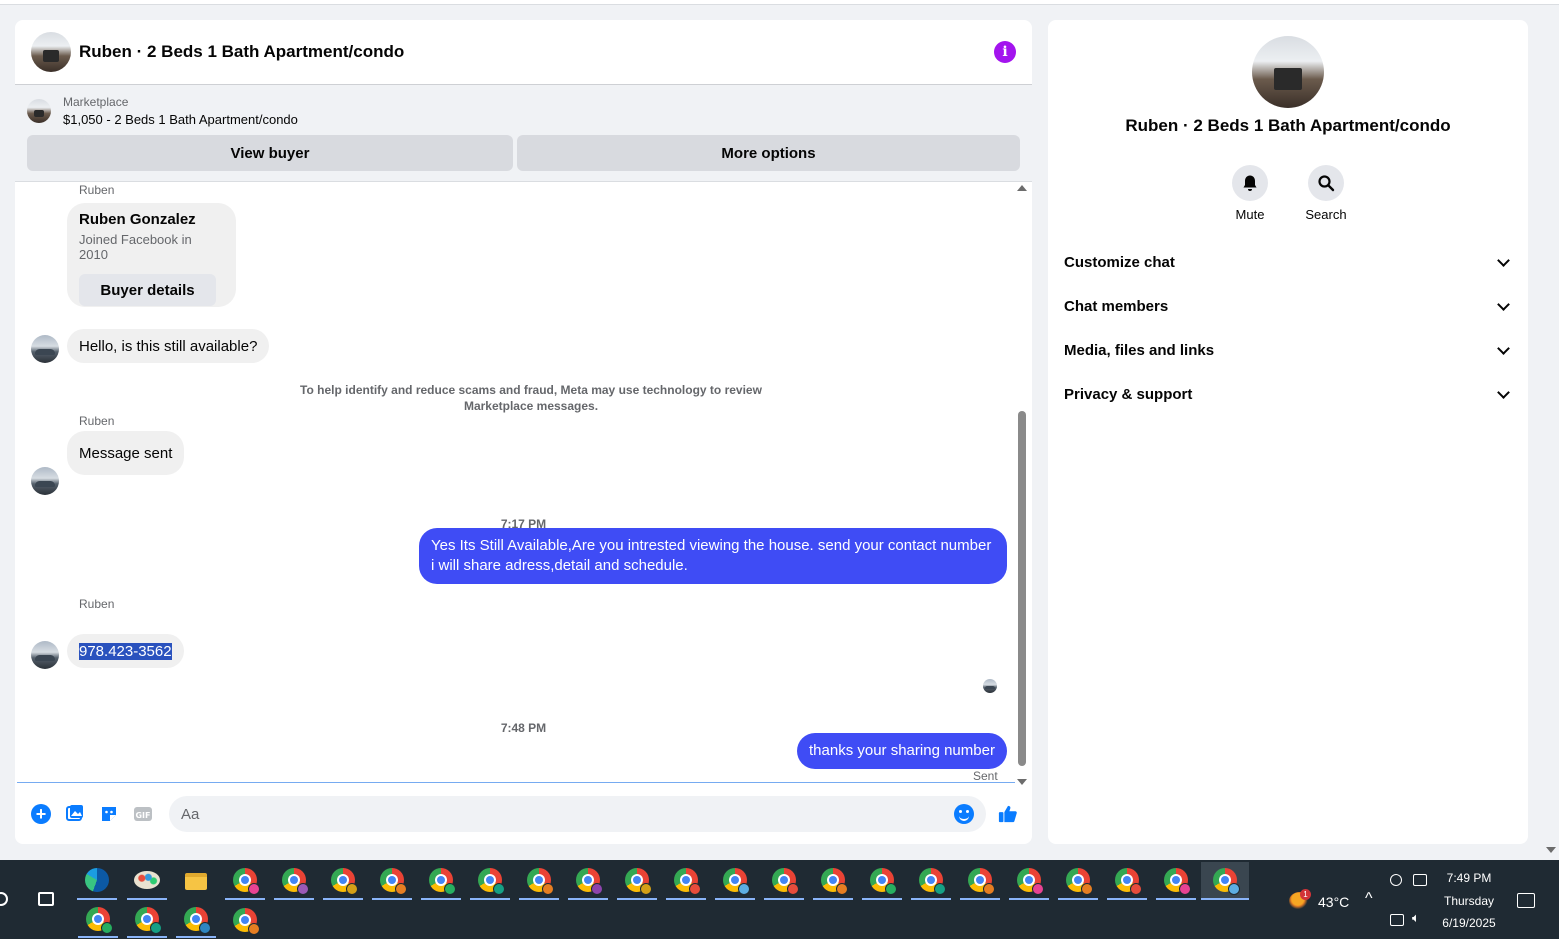  I want to click on row-label: Customize chat, so click(1119, 262).